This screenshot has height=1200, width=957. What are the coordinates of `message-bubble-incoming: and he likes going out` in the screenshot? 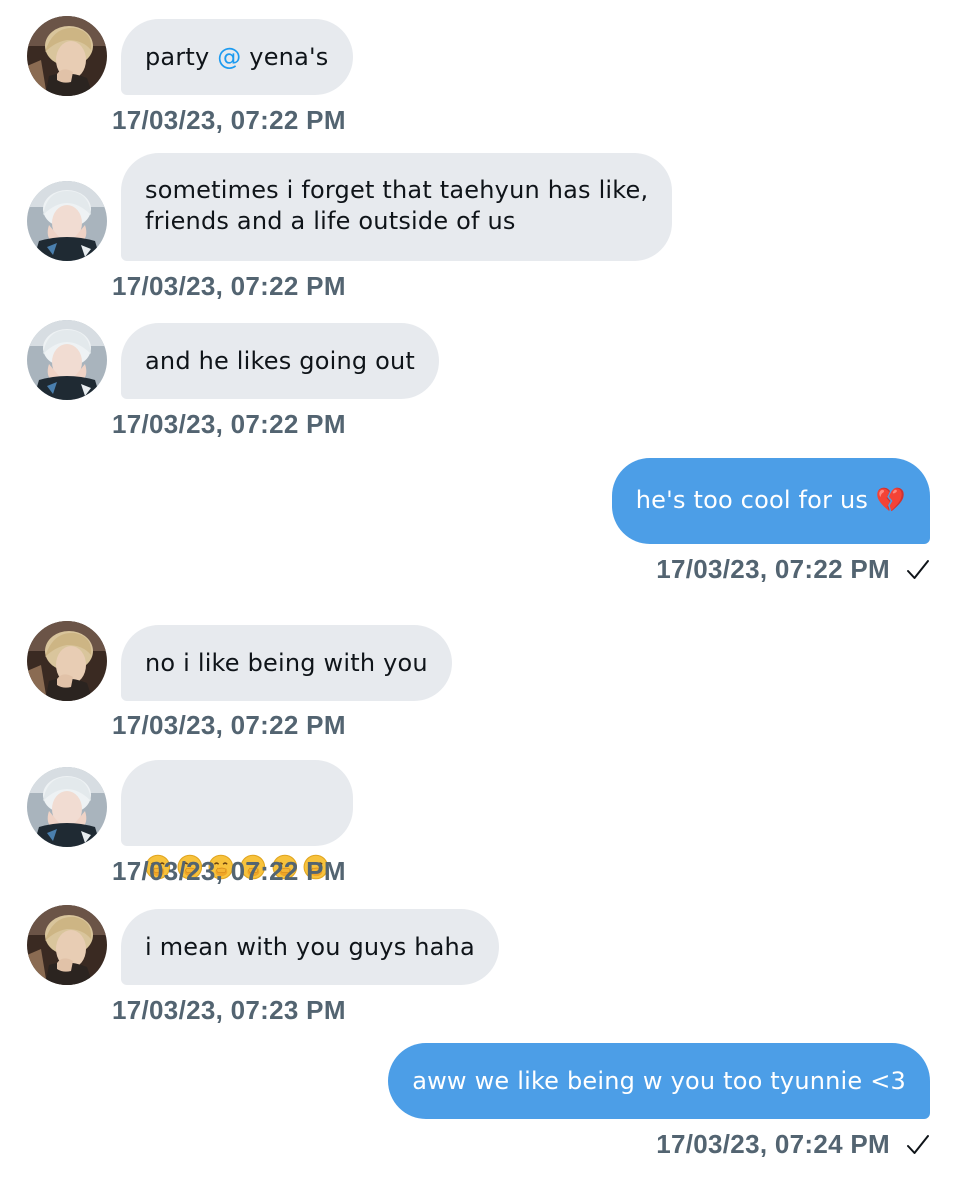 It's located at (280, 361).